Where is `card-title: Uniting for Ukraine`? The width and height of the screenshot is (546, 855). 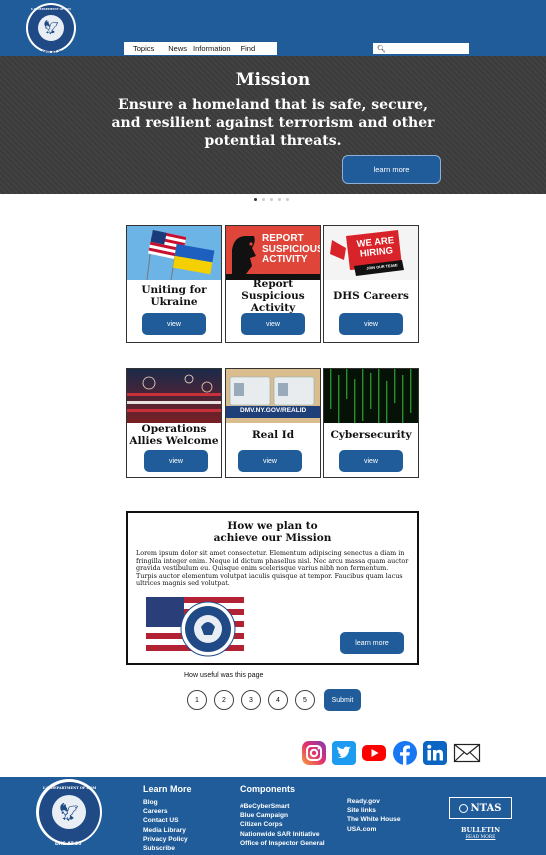 card-title: Uniting for Ukraine is located at coordinates (174, 296).